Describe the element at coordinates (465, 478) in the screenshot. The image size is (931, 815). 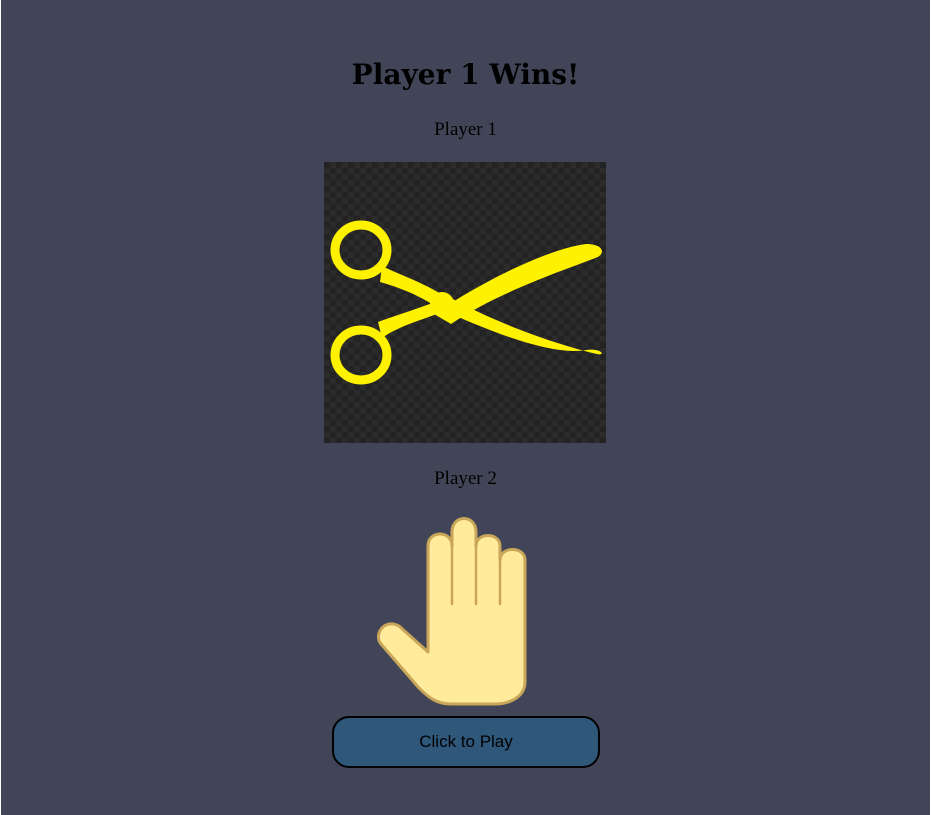
I see `player2-label: Player 2` at that location.